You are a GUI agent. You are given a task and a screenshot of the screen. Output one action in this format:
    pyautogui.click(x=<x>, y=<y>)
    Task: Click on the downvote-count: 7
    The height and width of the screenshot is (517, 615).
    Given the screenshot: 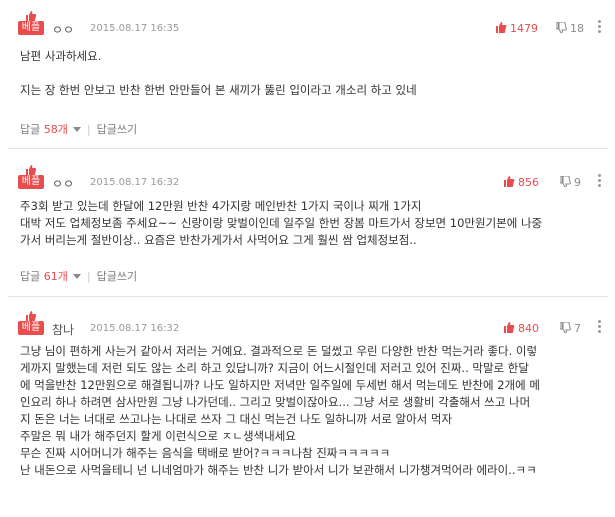 What is the action you would take?
    pyautogui.click(x=577, y=328)
    